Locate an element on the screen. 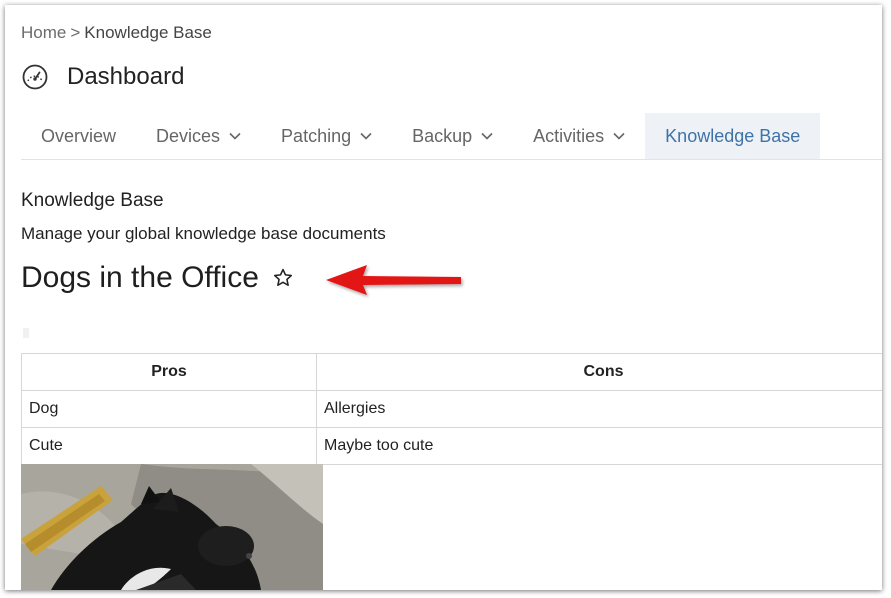 The width and height of the screenshot is (891, 598). tab-devices: Devices is located at coordinates (198, 136).